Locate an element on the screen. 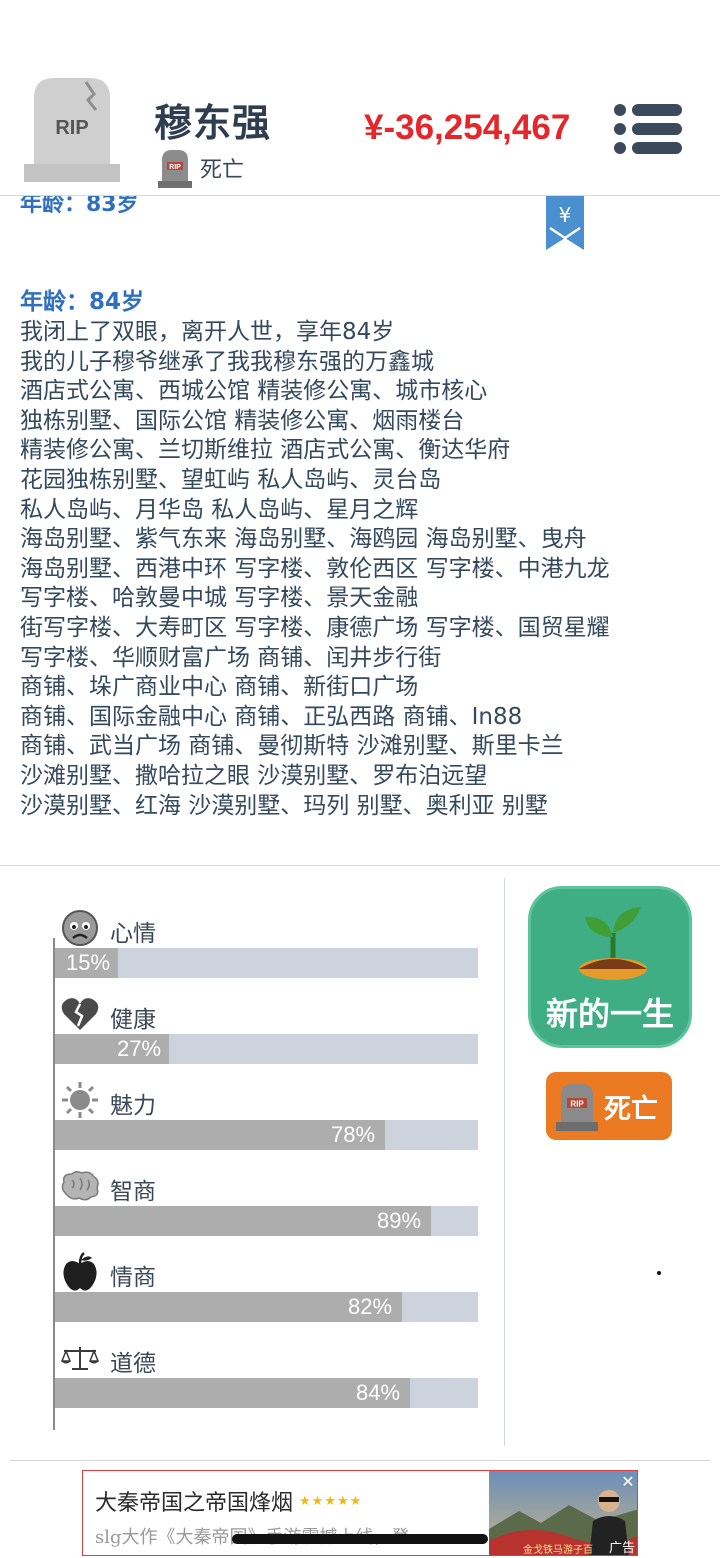 Image resolution: width=720 pixels, height=1558 pixels. tombstone-text: RIP is located at coordinates (71, 128).